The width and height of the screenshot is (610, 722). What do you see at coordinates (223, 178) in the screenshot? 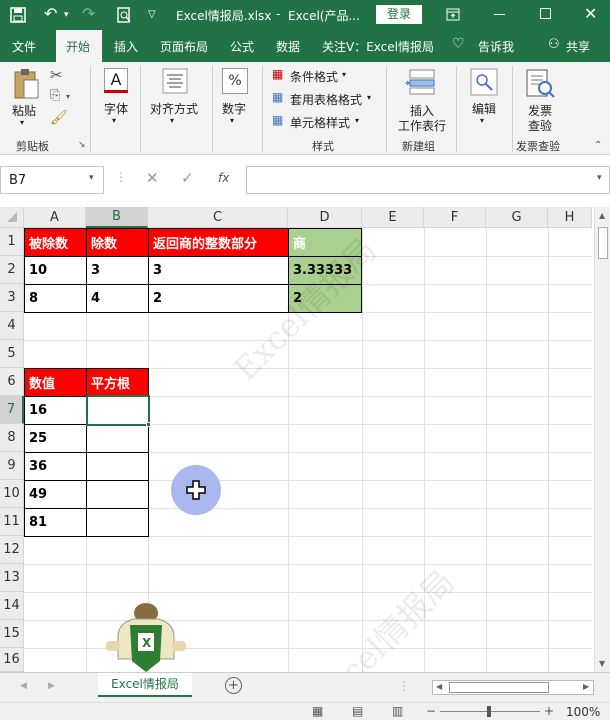
I see `fx-icon: fx` at bounding box center [223, 178].